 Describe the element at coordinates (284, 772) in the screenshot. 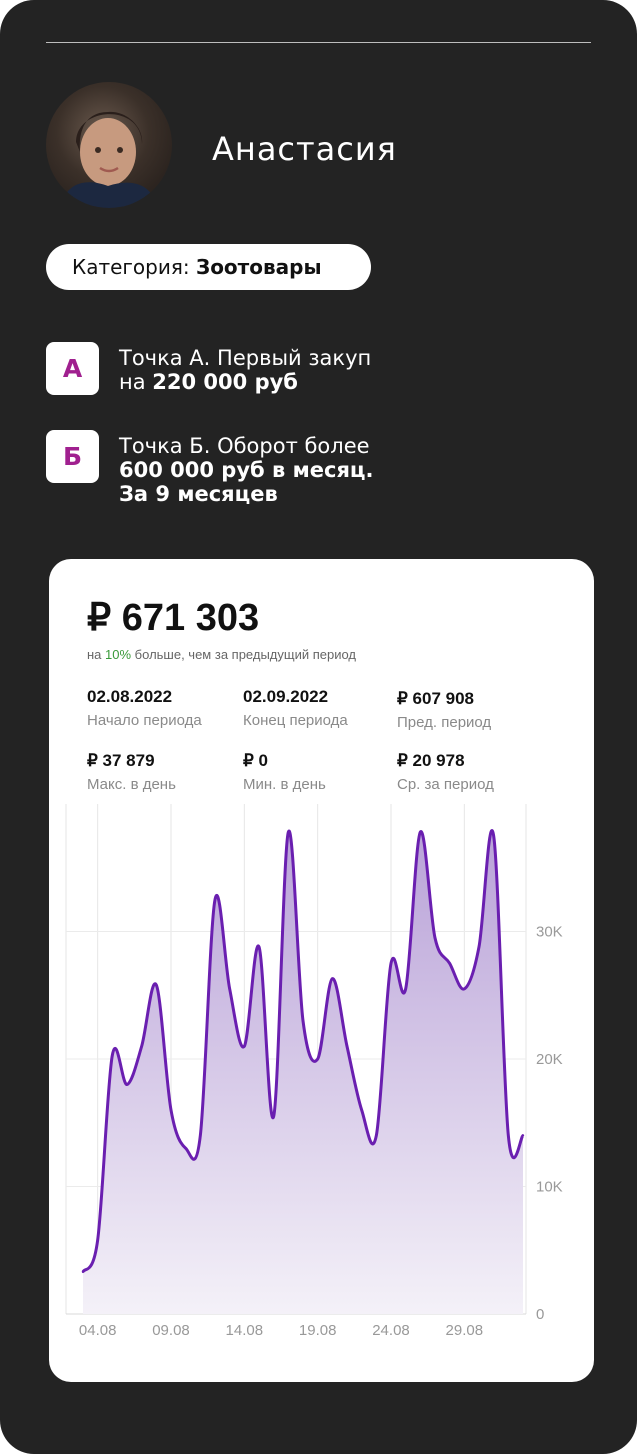

I see `stat-min-day: ₽ 0 Мин. в день` at that location.